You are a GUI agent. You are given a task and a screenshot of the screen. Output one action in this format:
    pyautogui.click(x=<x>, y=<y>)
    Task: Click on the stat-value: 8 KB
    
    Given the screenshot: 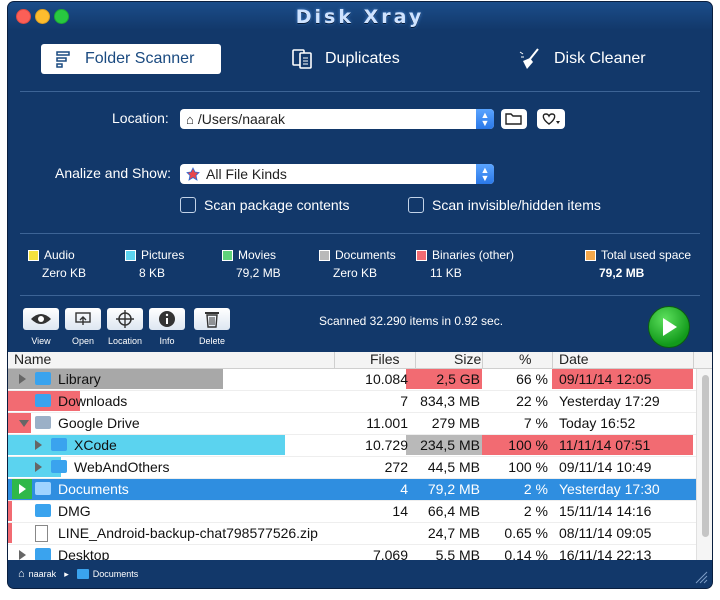 What is the action you would take?
    pyautogui.click(x=152, y=273)
    